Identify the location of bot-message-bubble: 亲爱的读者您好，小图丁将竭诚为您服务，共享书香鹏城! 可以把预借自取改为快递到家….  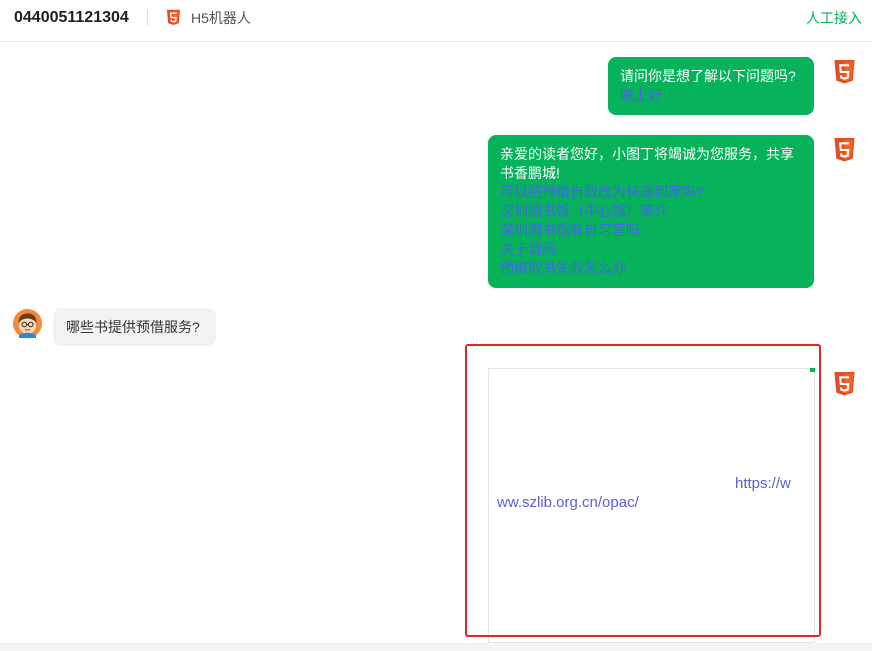
(651, 211).